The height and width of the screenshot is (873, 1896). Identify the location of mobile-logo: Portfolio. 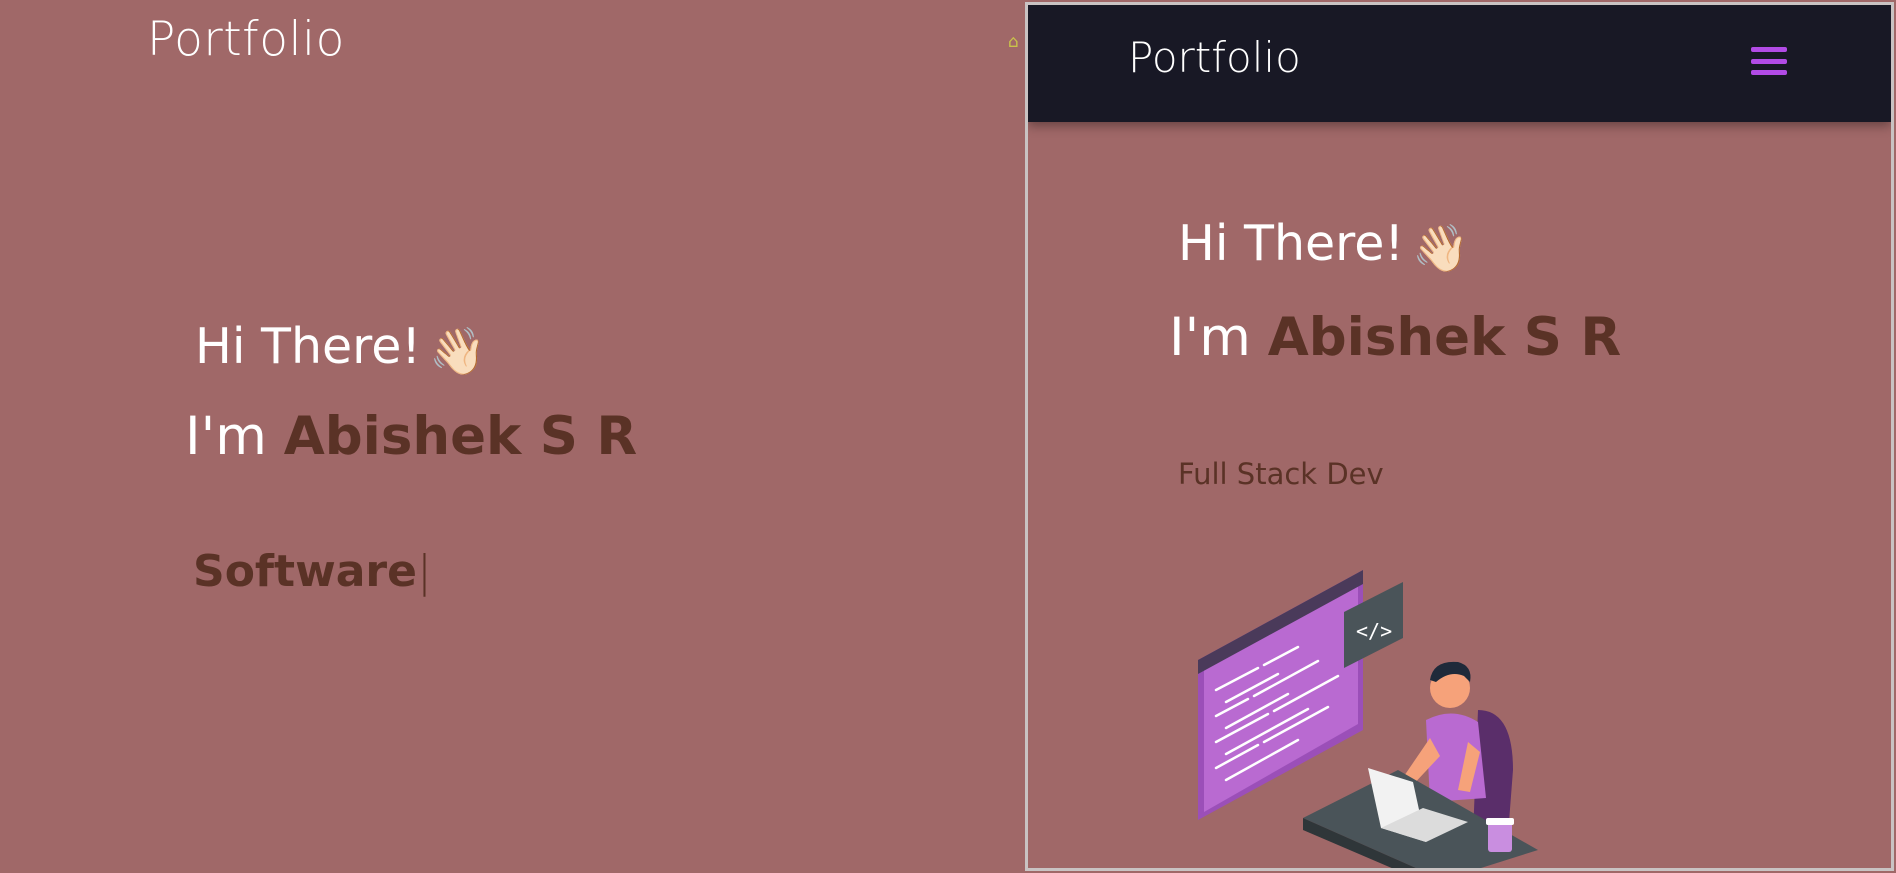
(1214, 57).